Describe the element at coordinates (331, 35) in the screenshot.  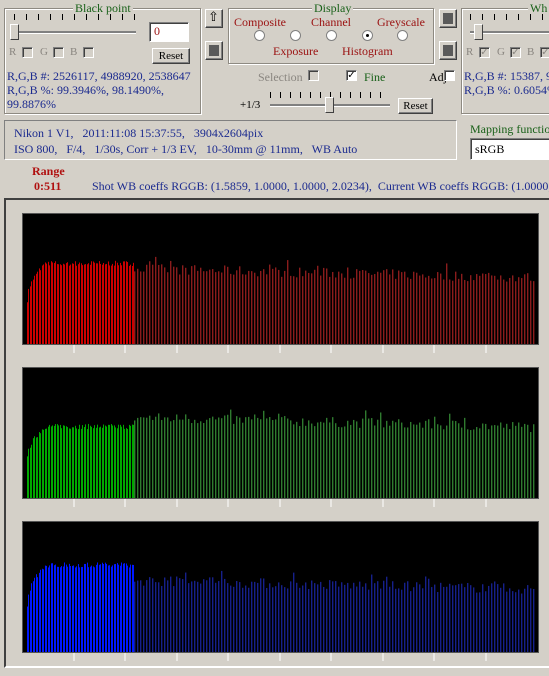
I see `display-channel-radio` at that location.